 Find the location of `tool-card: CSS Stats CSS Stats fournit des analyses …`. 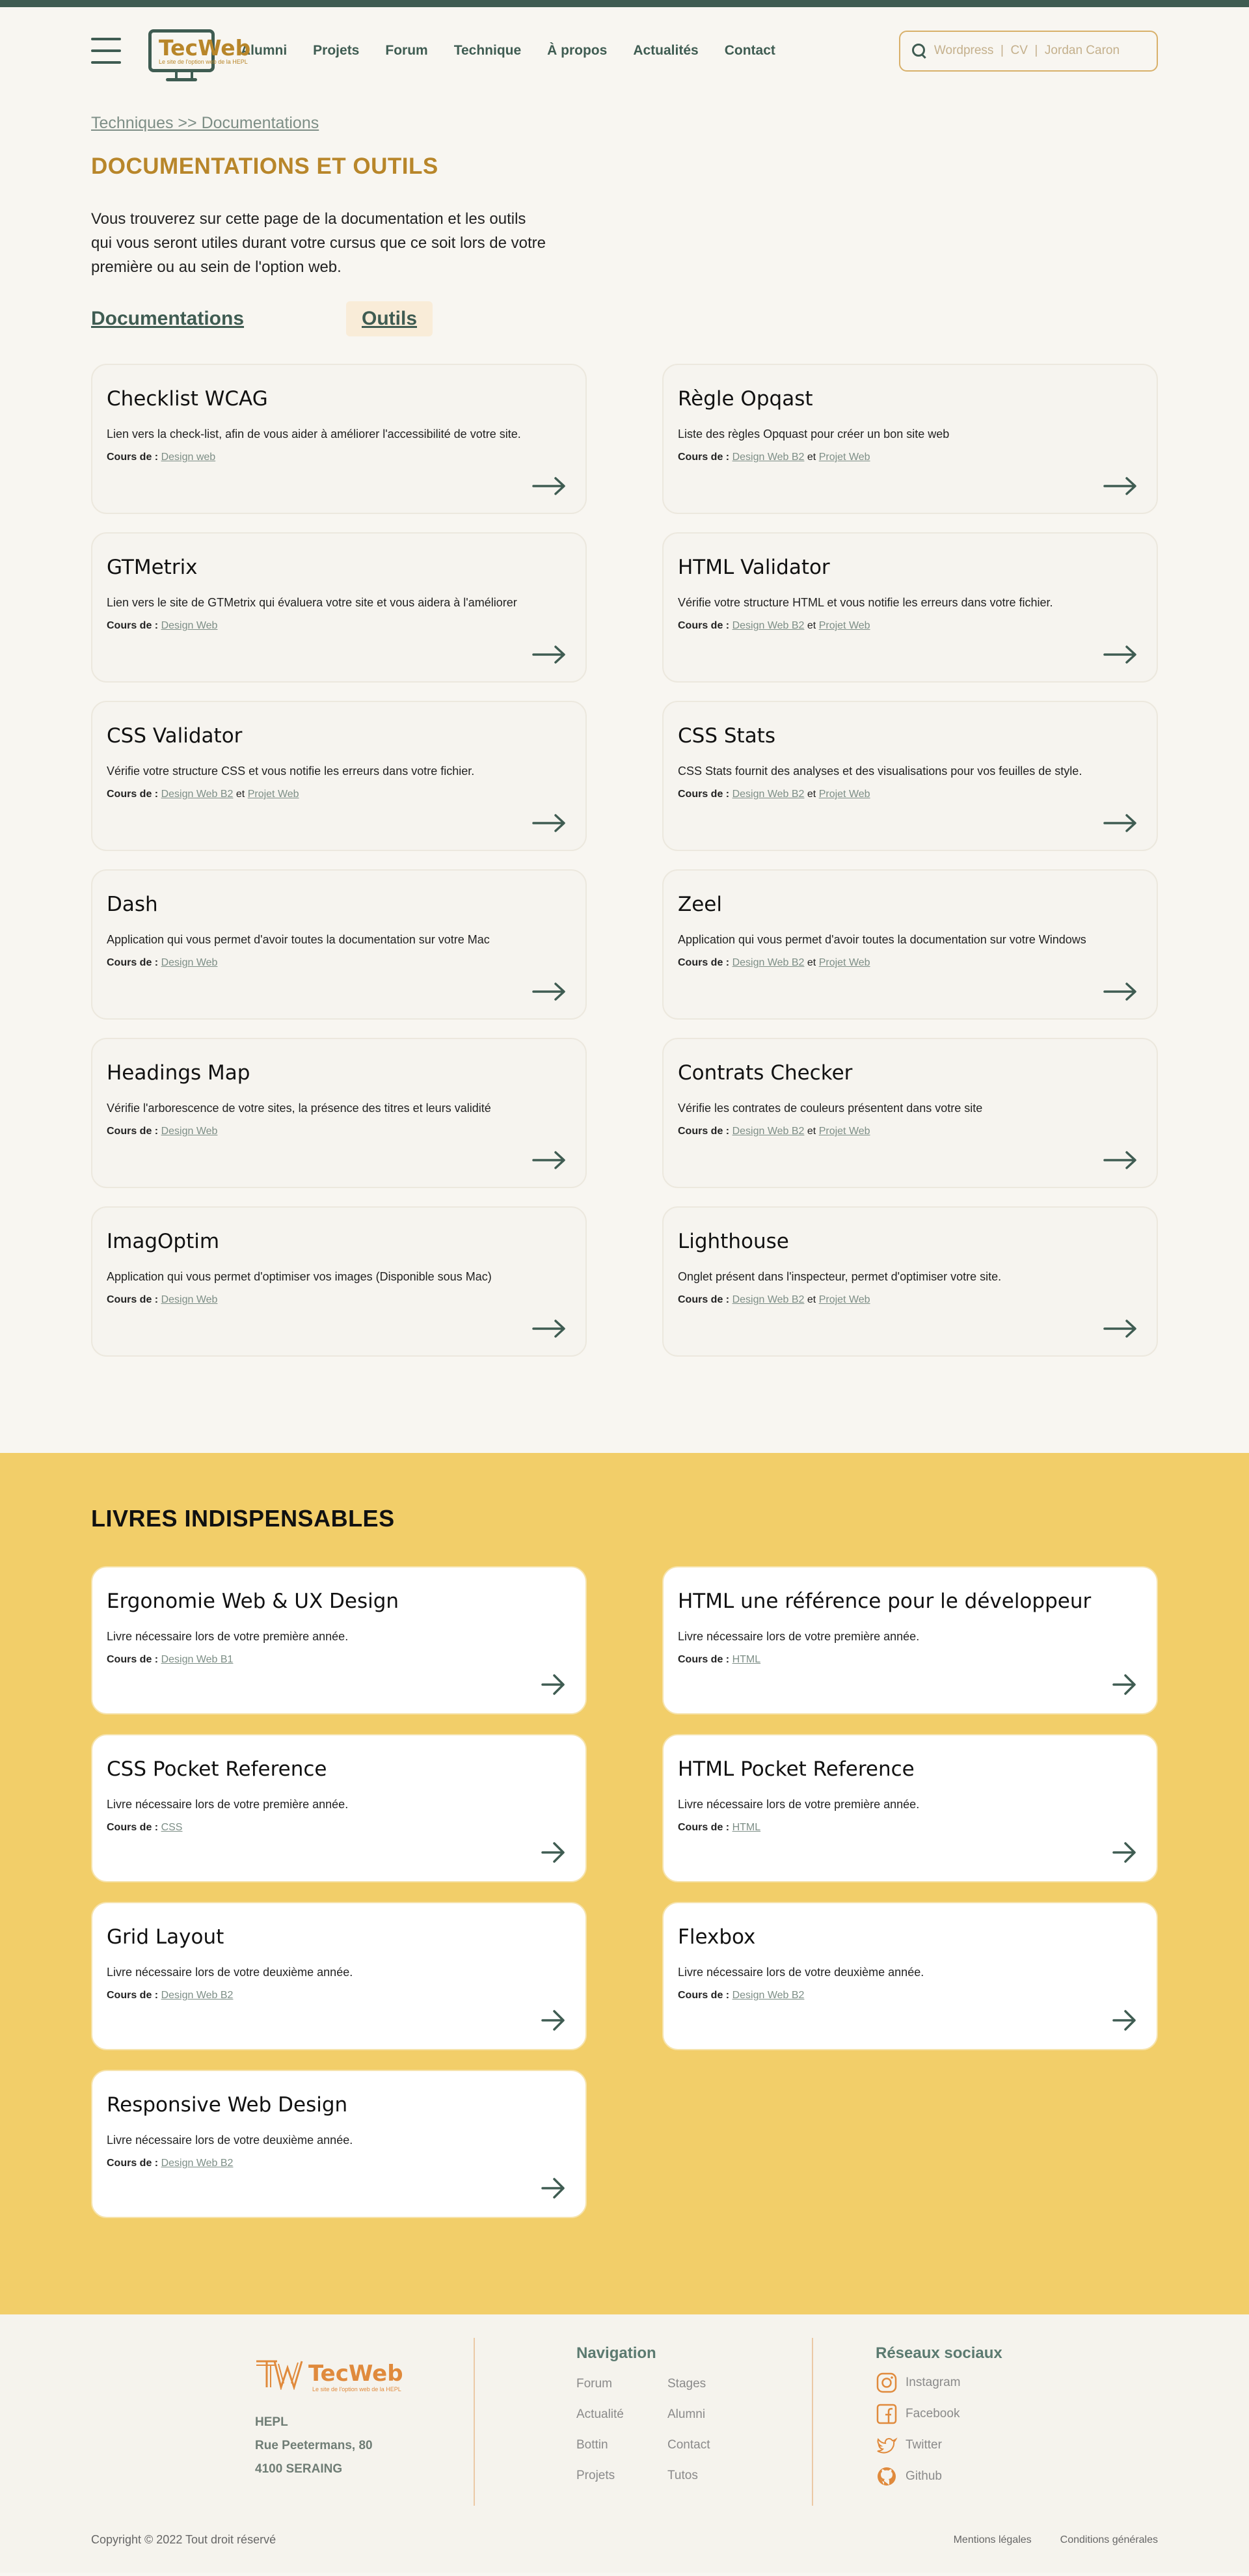

tool-card: CSS Stats CSS Stats fournit des analyses … is located at coordinates (910, 776).